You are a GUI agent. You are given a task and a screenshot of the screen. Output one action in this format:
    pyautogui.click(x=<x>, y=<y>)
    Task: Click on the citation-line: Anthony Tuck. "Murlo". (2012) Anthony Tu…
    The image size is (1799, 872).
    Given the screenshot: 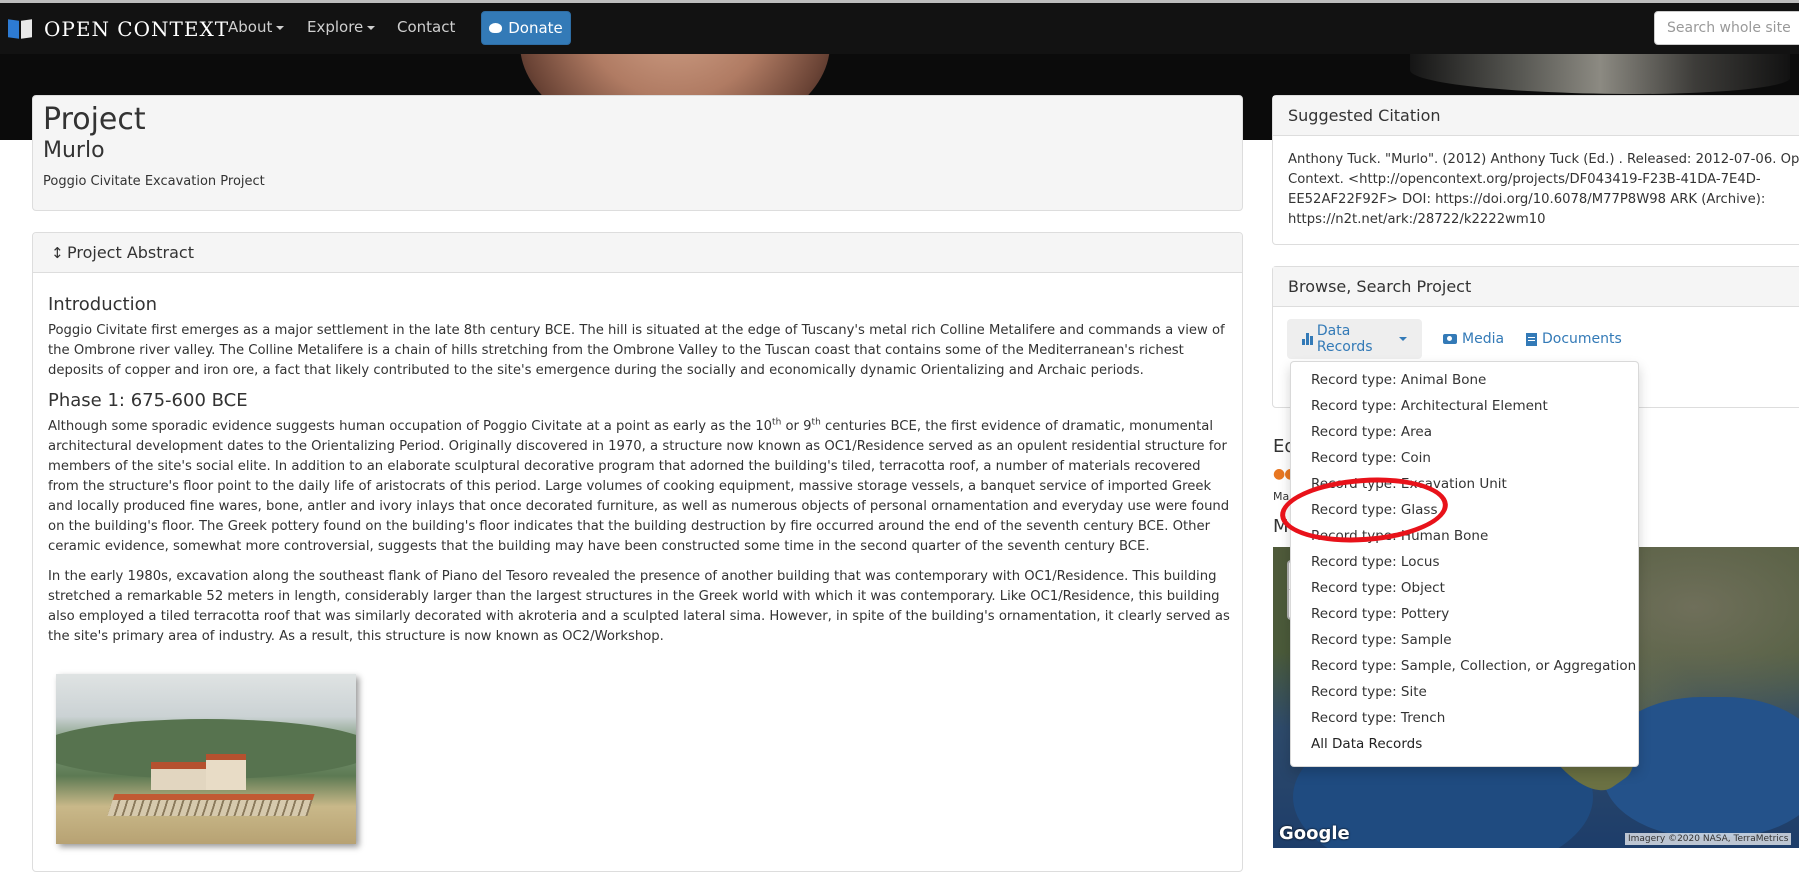 What is the action you would take?
    pyautogui.click(x=1543, y=159)
    